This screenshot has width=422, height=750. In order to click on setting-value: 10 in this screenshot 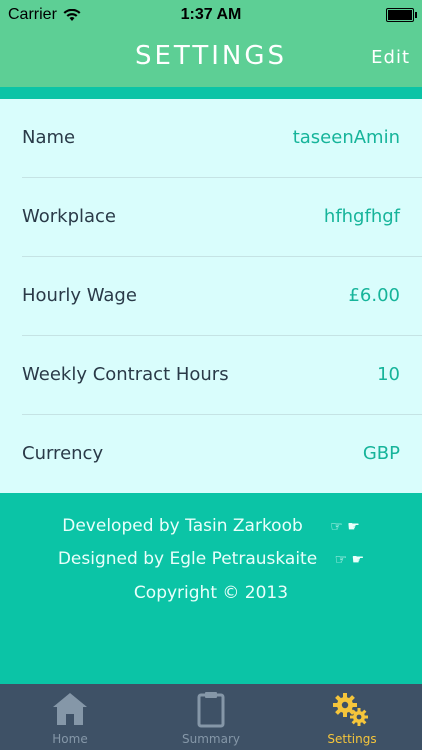, I will do `click(388, 374)`.